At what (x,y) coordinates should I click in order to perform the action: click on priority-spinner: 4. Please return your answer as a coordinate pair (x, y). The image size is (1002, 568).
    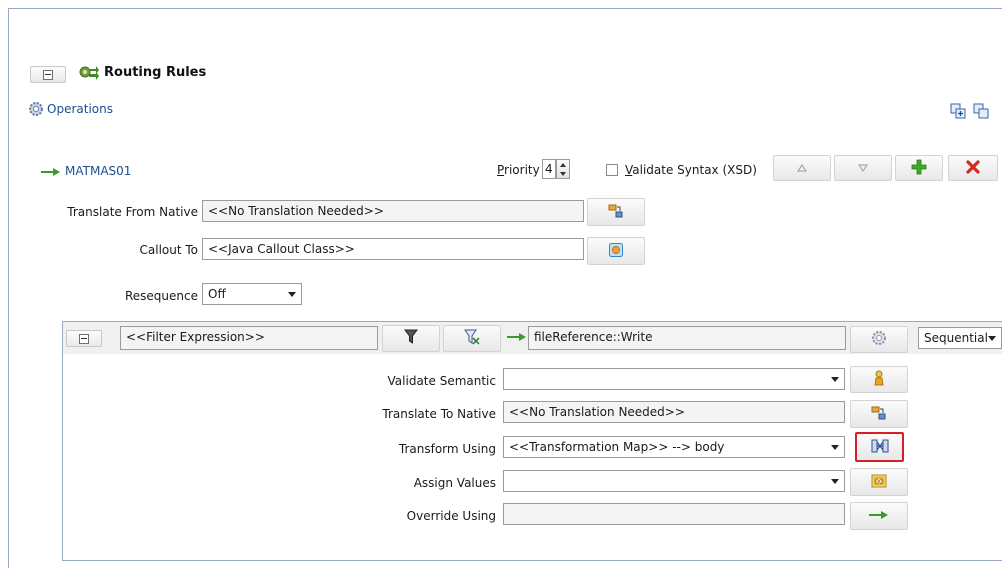
    Looking at the image, I should click on (556, 169).